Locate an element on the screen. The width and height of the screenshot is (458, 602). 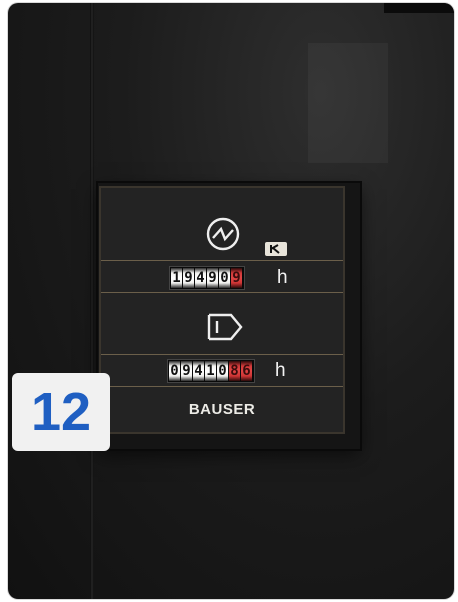
badge-number: 12 is located at coordinates (61, 412).